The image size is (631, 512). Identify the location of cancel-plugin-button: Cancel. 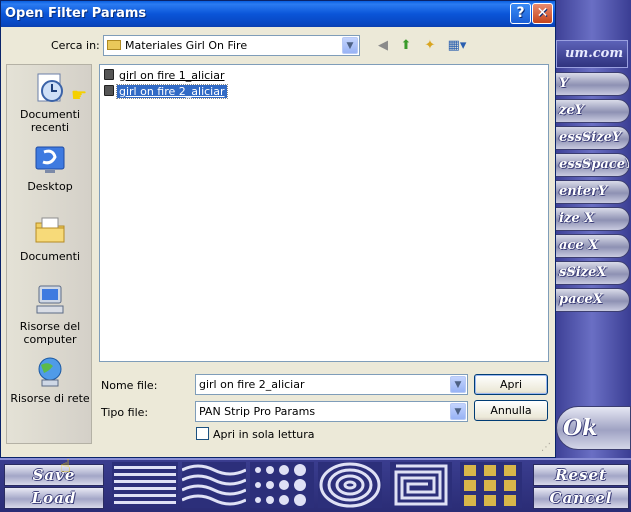
(581, 498).